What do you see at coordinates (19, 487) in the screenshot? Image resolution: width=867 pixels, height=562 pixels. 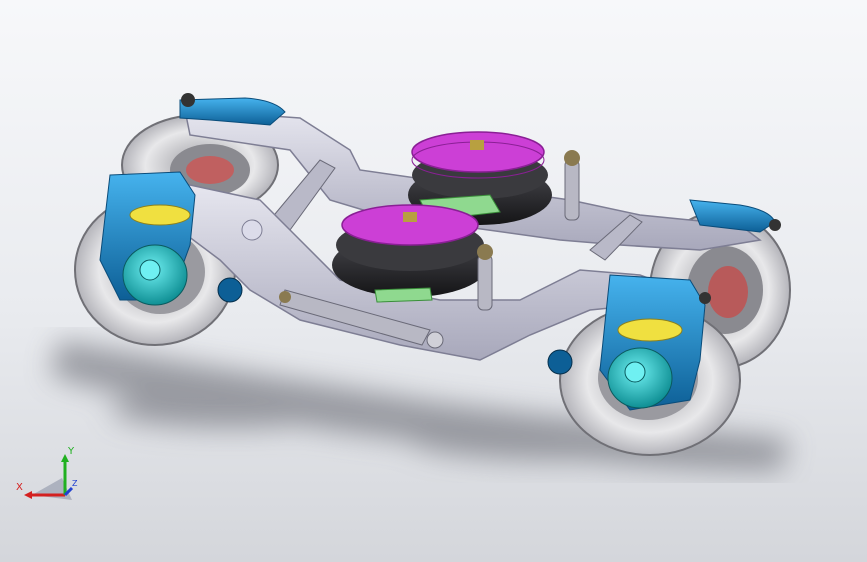 I see `x-axis-label: X` at bounding box center [19, 487].